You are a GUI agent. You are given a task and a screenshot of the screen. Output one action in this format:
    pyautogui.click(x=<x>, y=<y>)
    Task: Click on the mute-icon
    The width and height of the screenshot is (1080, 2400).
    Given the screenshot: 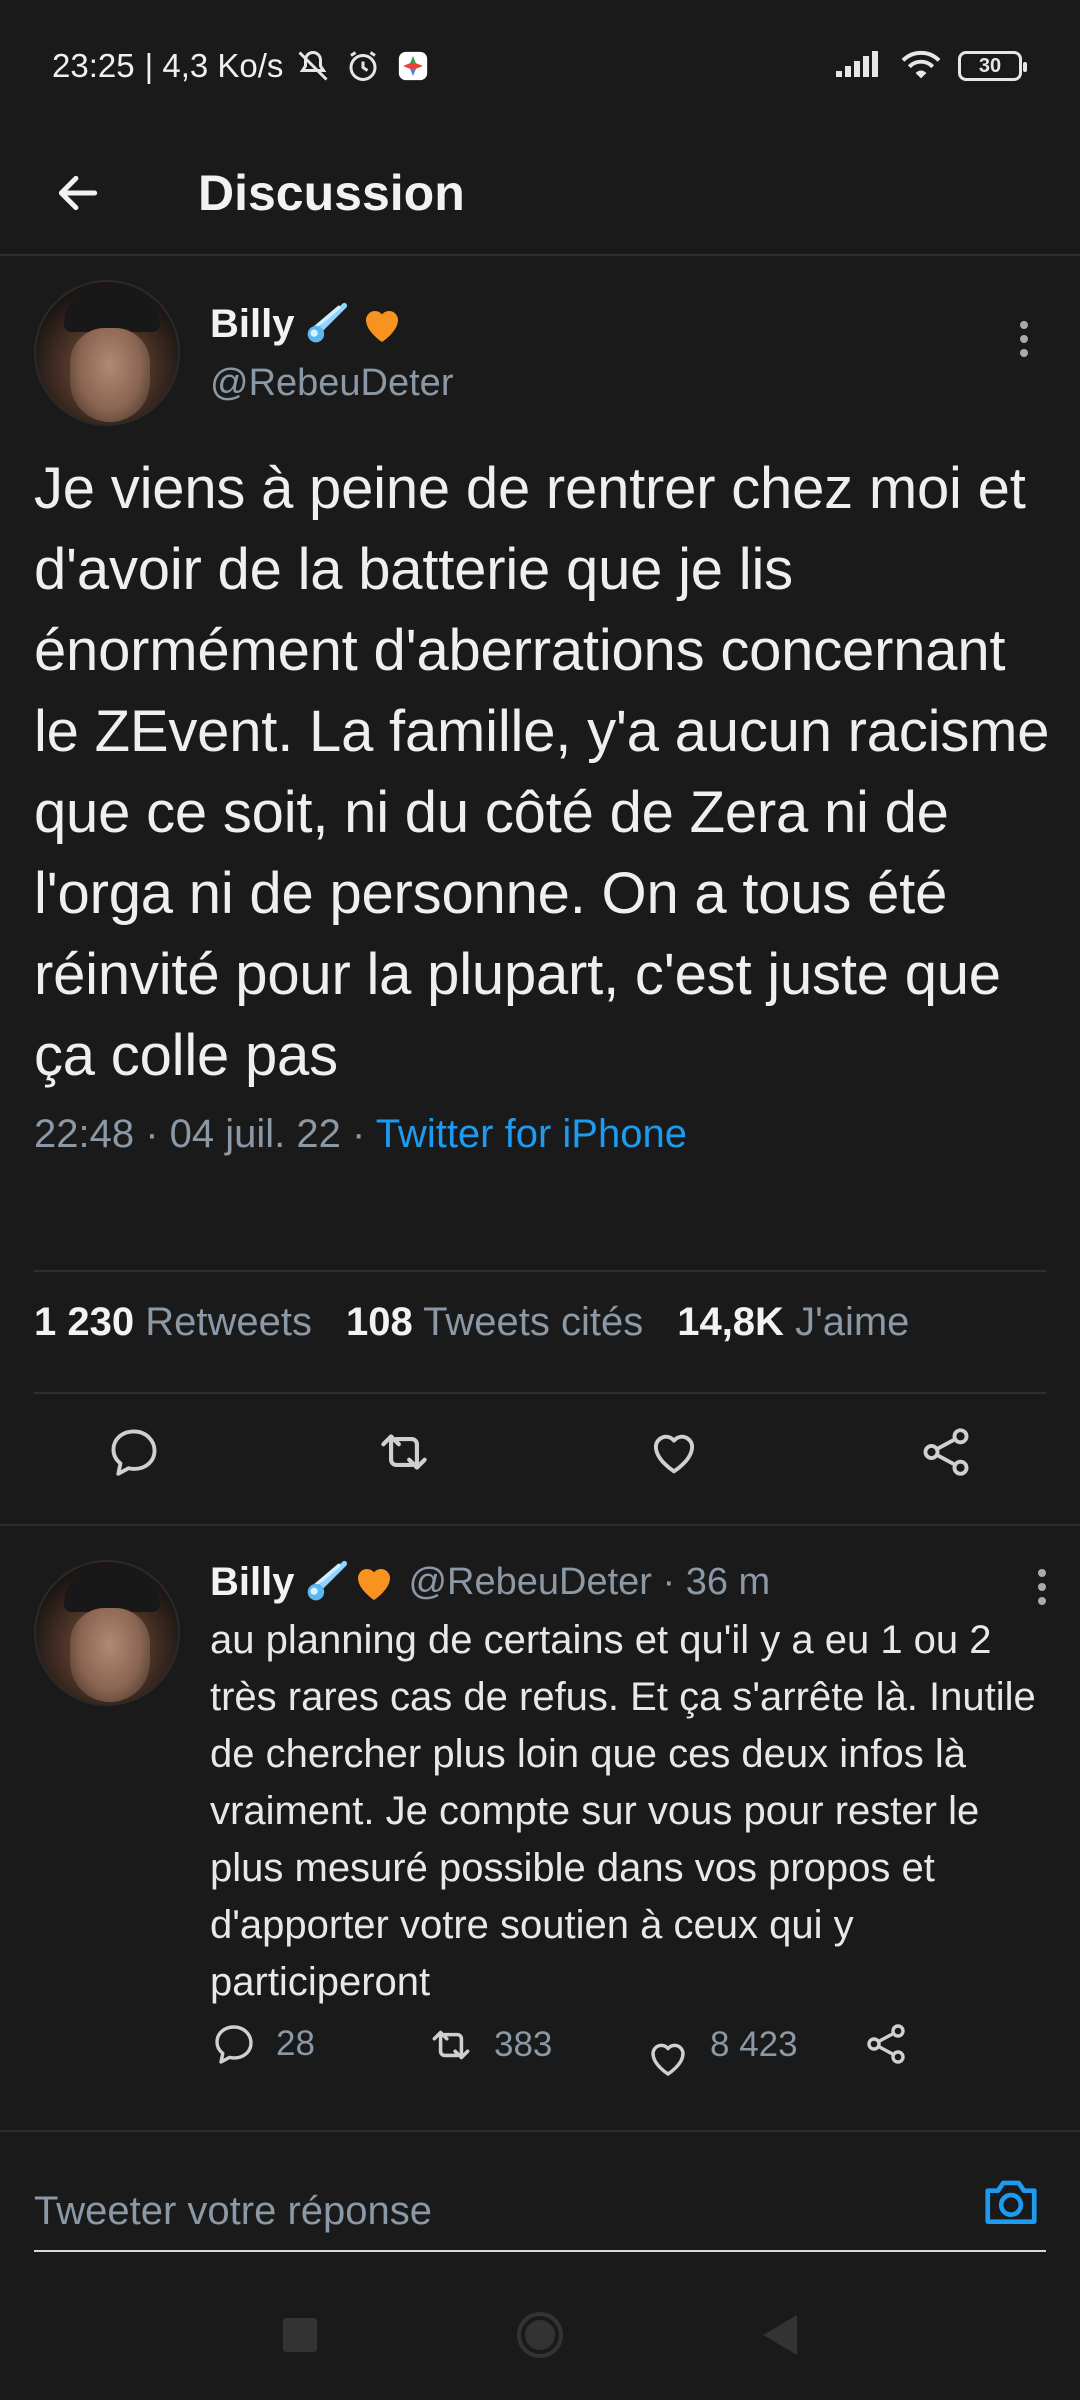 What is the action you would take?
    pyautogui.click(x=313, y=66)
    